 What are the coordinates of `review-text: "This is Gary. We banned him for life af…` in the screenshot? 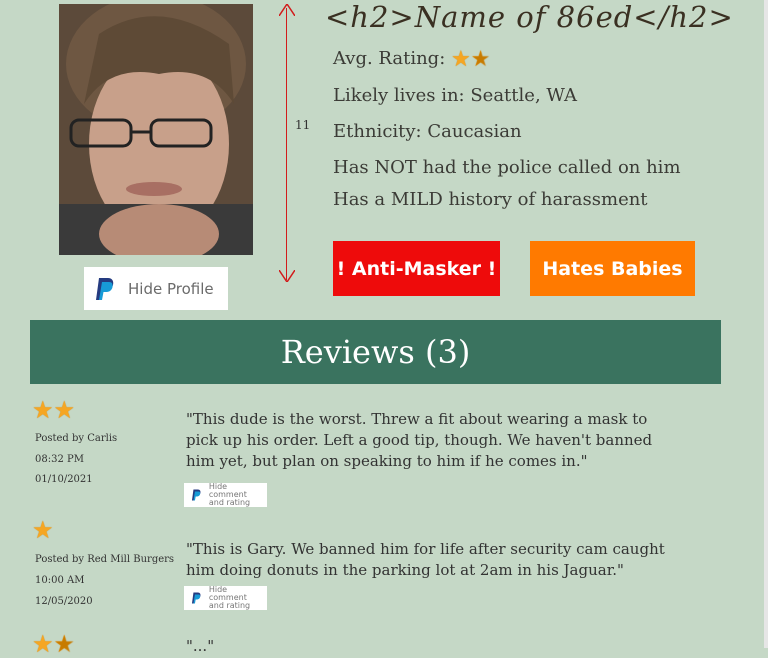 It's located at (425, 559).